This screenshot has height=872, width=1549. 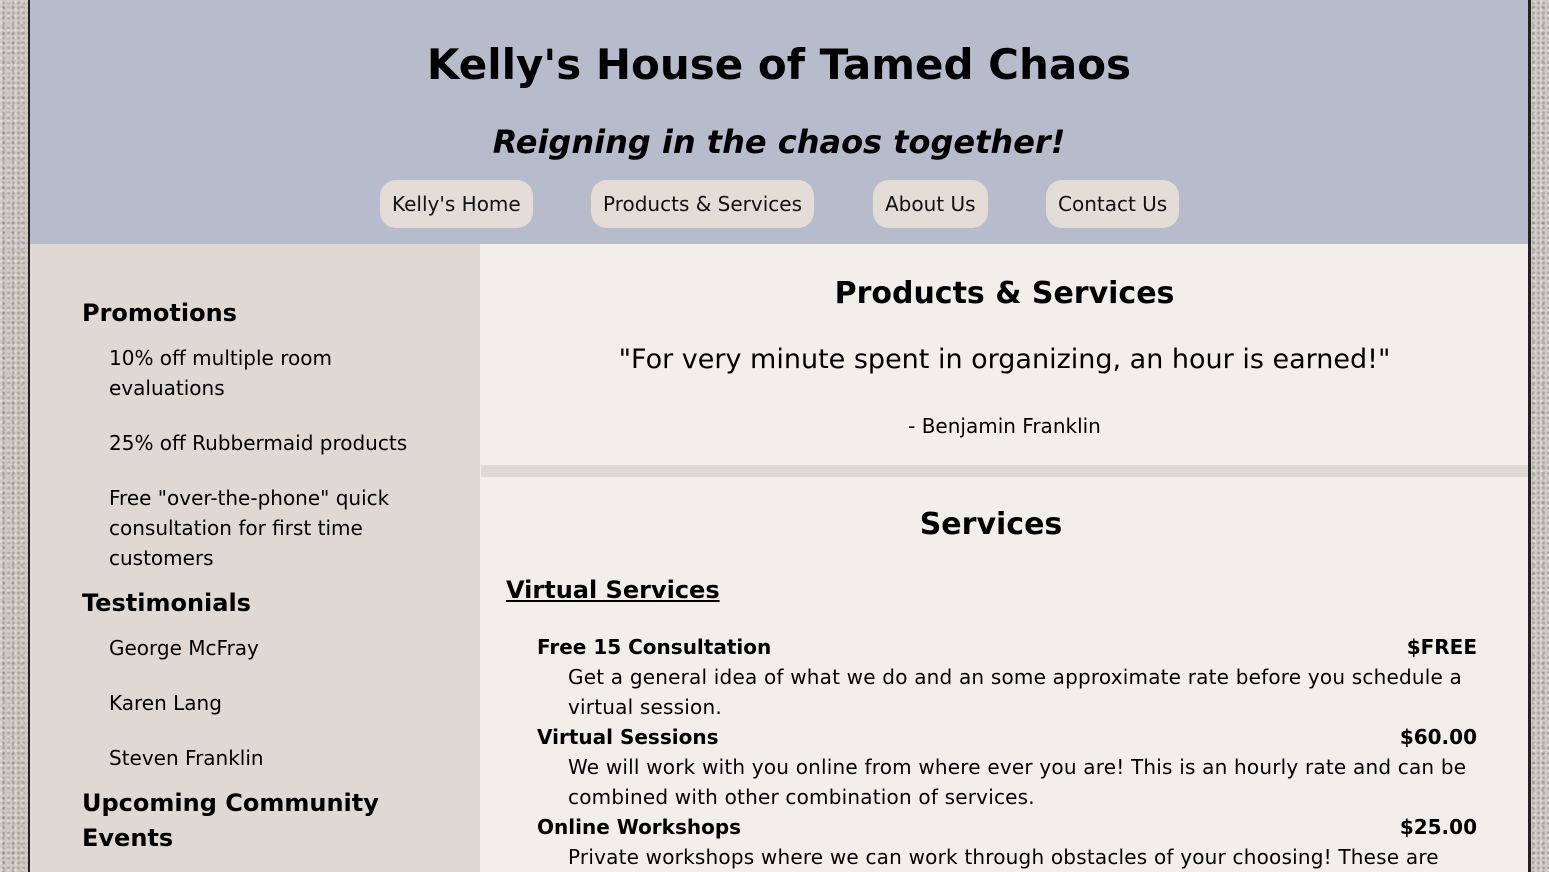 I want to click on nav-link-home: Kelly's Home, so click(x=456, y=204).